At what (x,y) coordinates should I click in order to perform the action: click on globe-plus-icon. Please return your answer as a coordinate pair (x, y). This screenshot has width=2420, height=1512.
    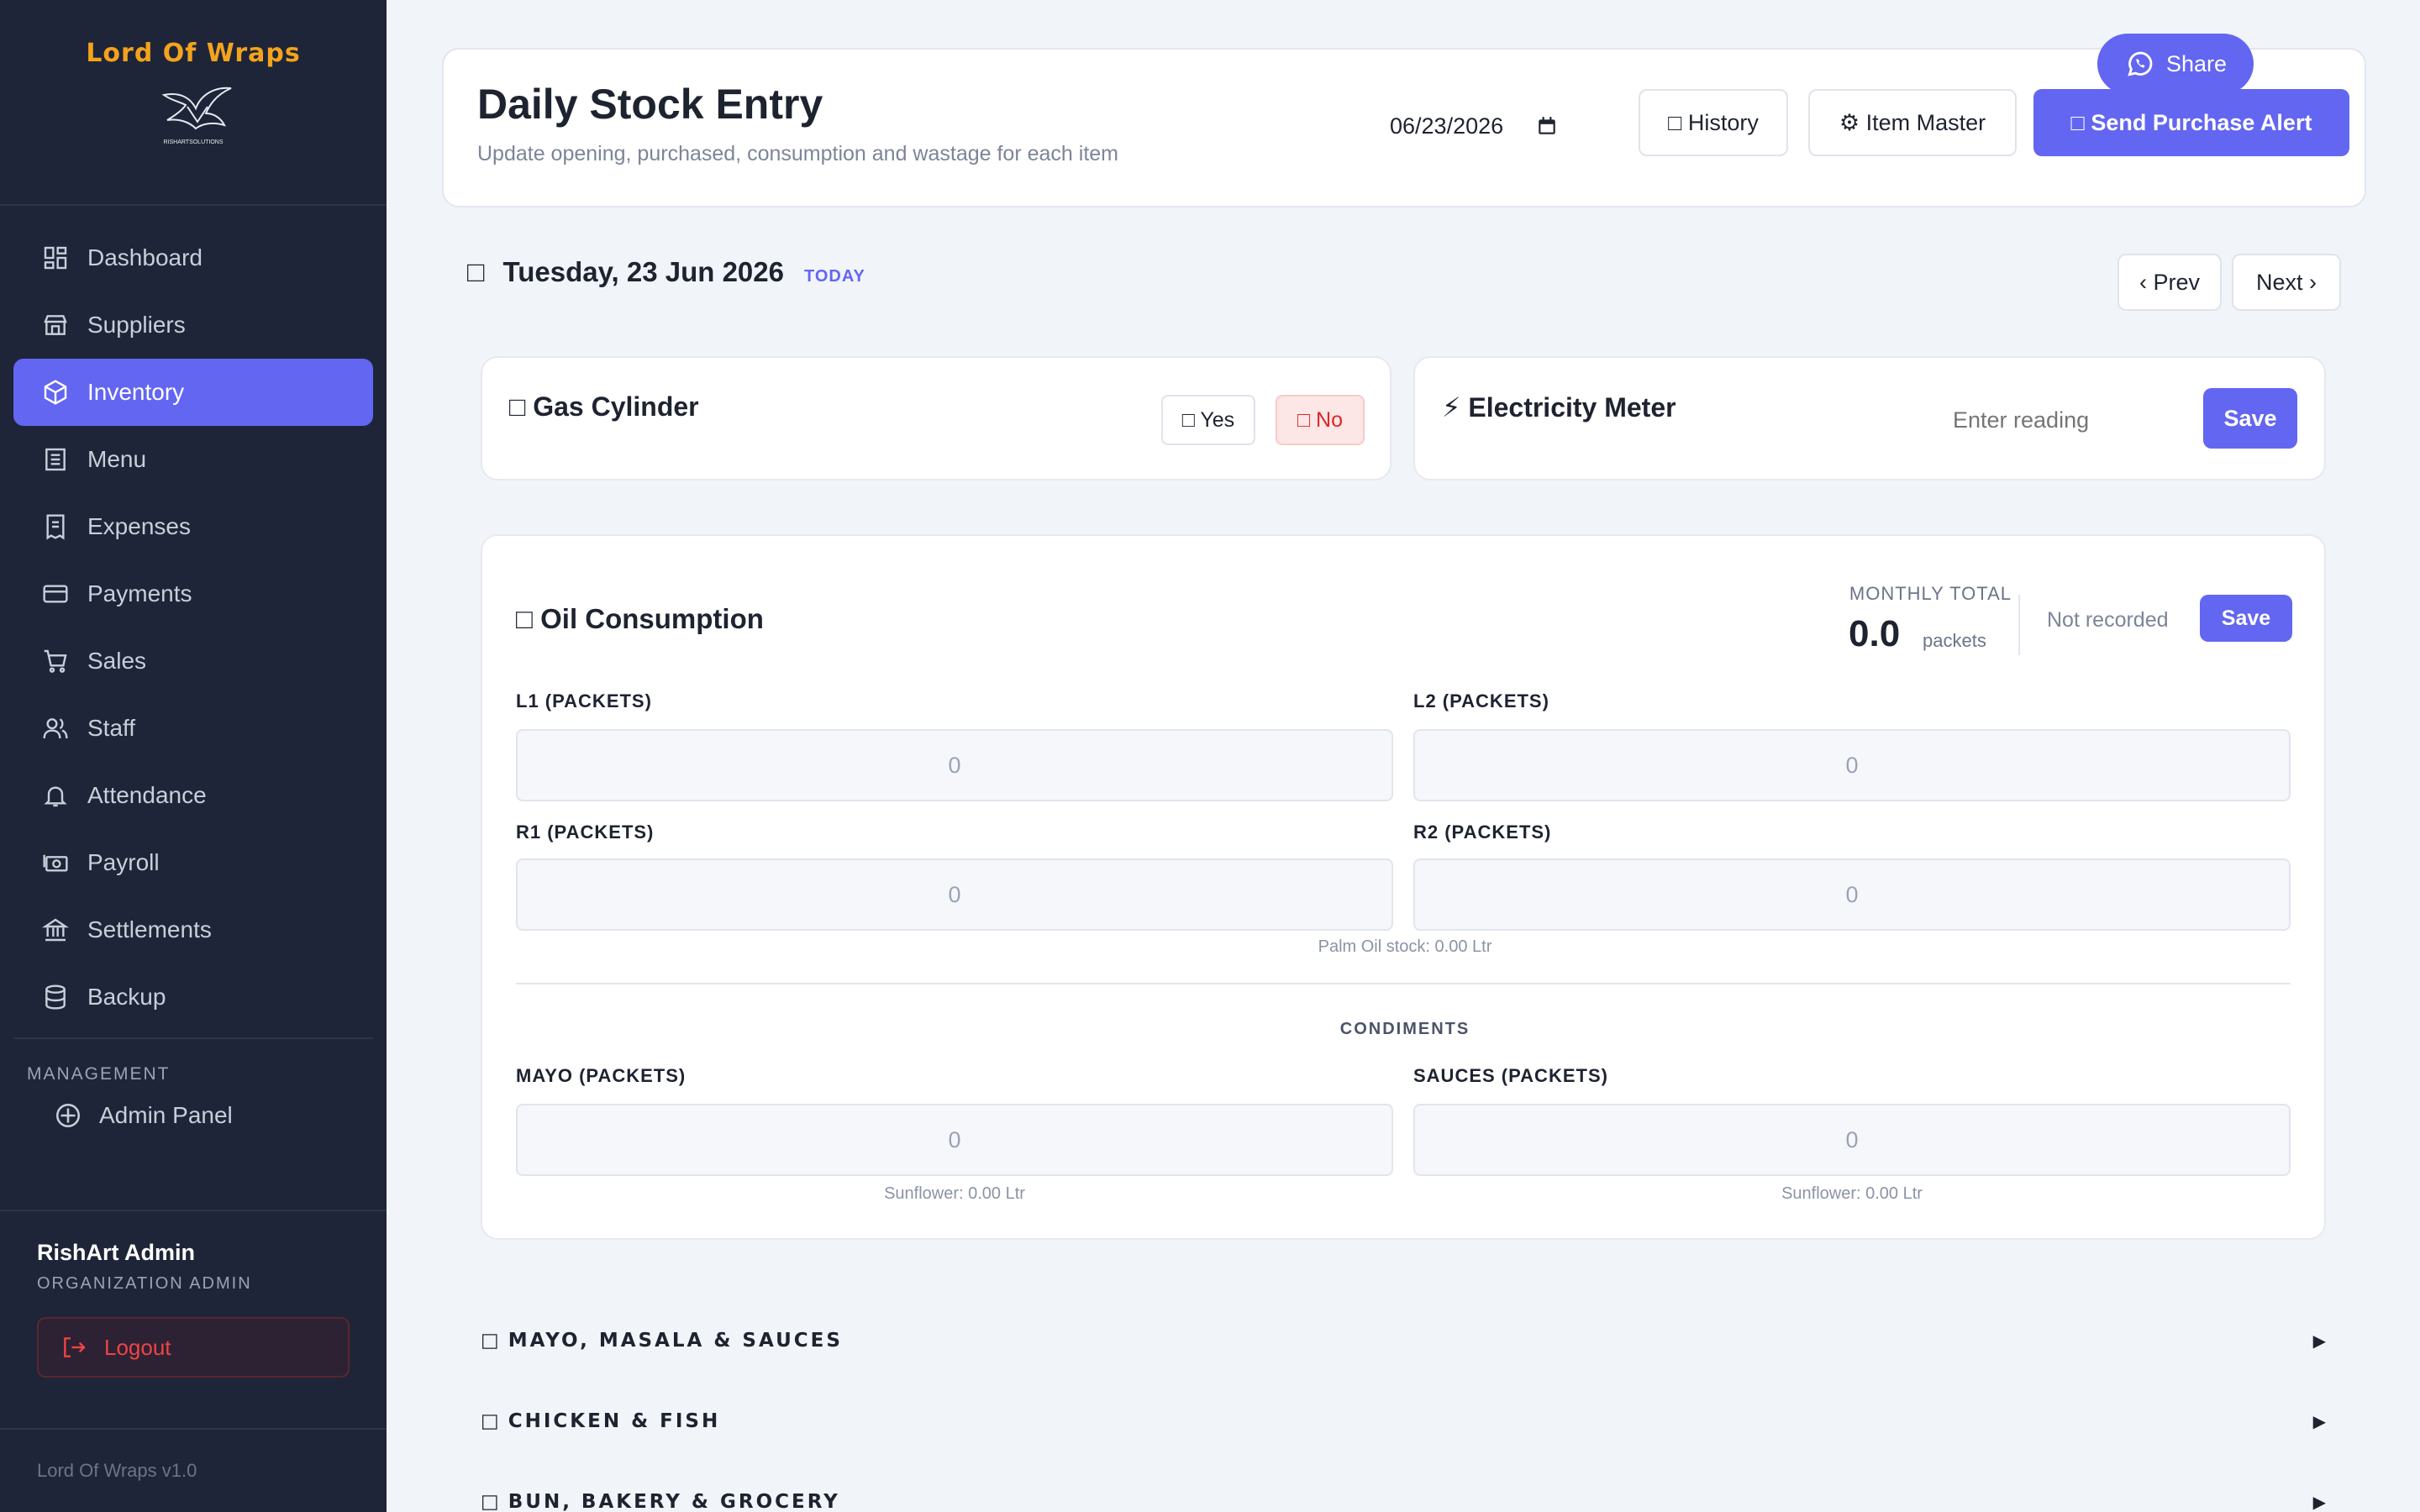
    Looking at the image, I should click on (68, 1115).